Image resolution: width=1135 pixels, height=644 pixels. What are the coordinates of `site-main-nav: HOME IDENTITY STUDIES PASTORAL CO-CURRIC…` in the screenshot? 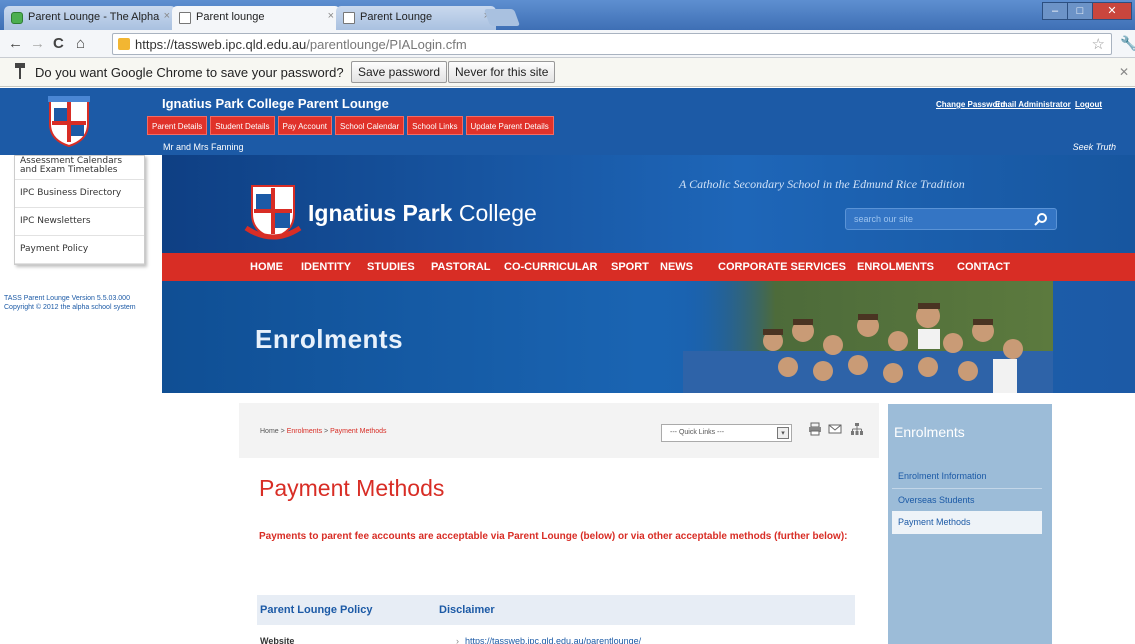 It's located at (641, 267).